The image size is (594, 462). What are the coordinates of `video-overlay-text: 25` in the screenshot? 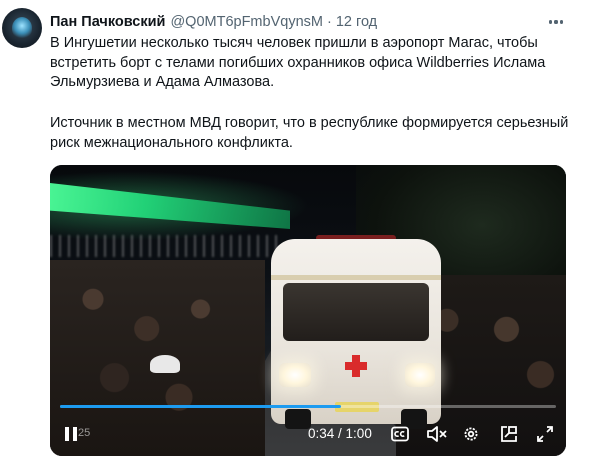 It's located at (84, 433).